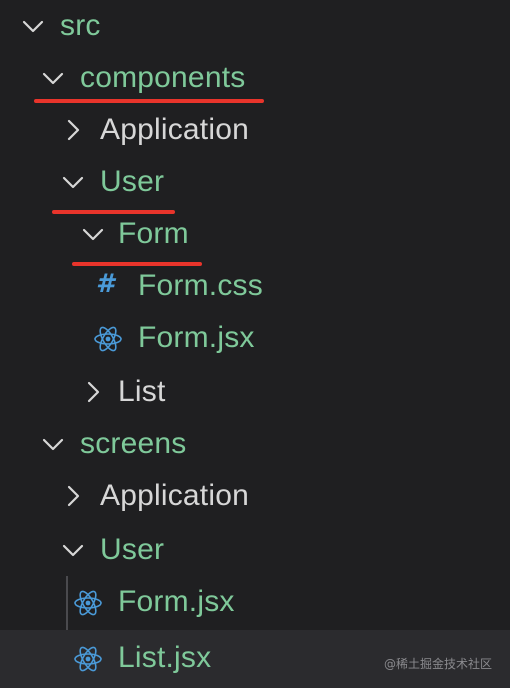  What do you see at coordinates (163, 77) in the screenshot?
I see `tree-item-label: components` at bounding box center [163, 77].